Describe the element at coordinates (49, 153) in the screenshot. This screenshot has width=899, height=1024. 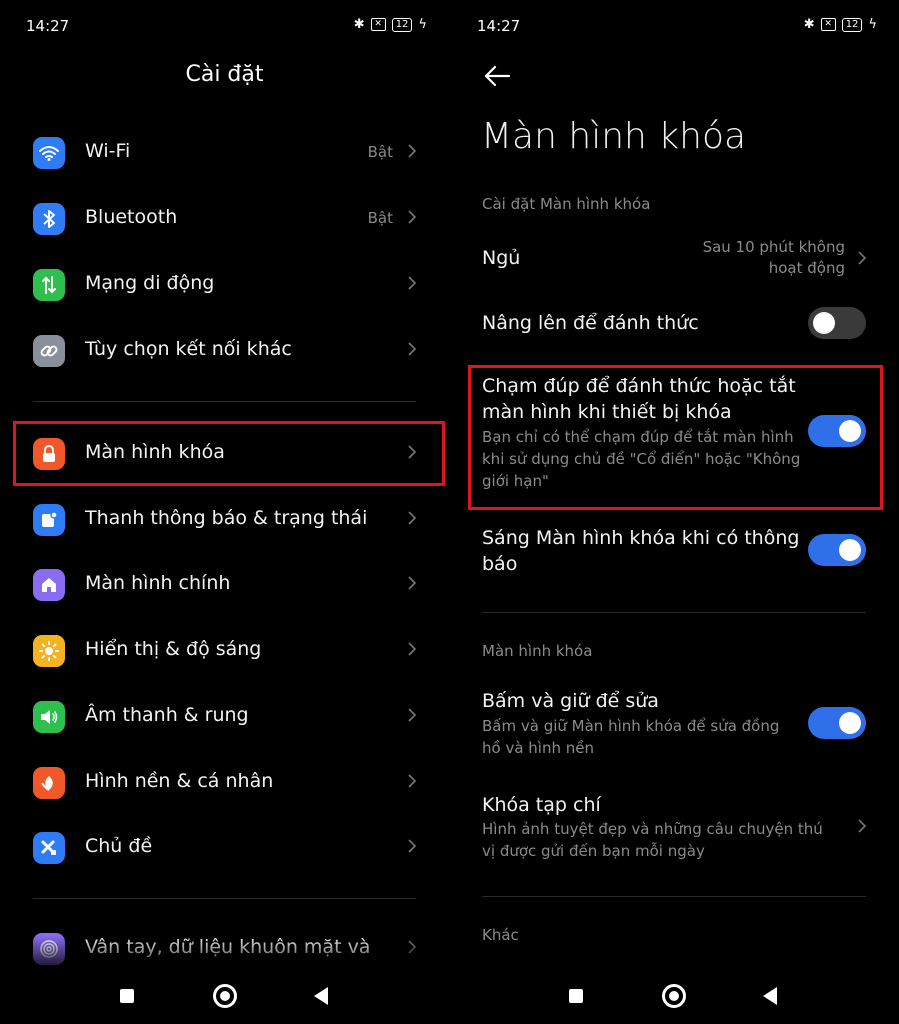
I see `wifi-icon` at that location.